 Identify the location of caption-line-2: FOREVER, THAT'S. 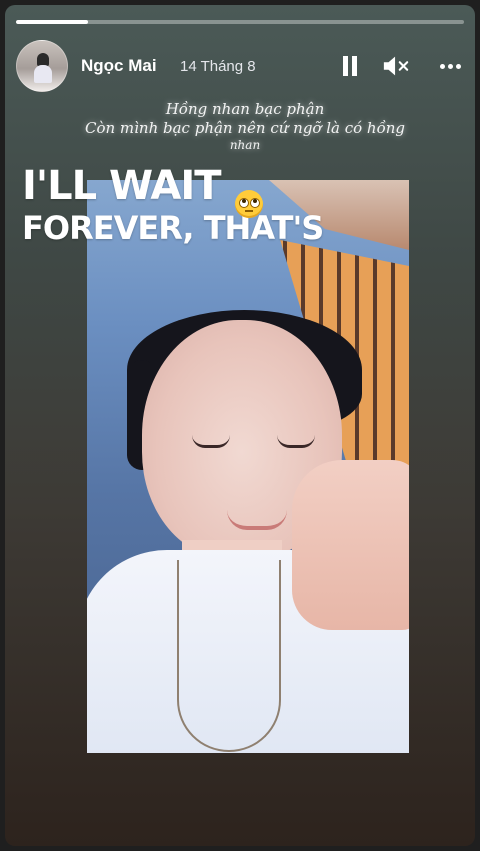
(173, 228).